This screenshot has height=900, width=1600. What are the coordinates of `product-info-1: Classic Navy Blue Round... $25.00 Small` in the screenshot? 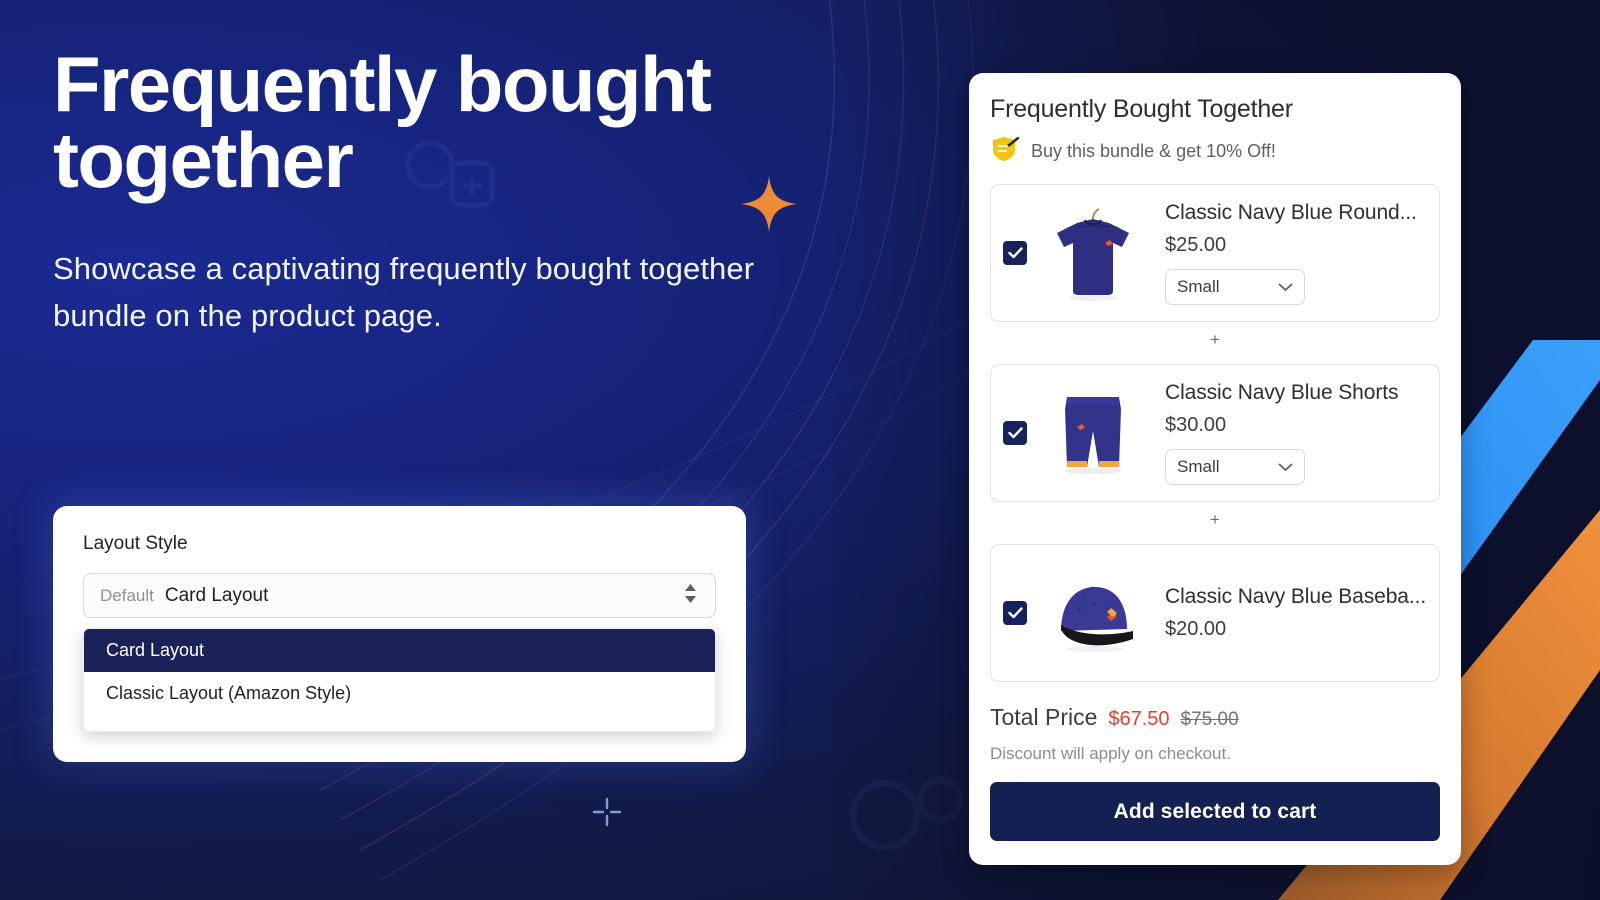 It's located at (1296, 253).